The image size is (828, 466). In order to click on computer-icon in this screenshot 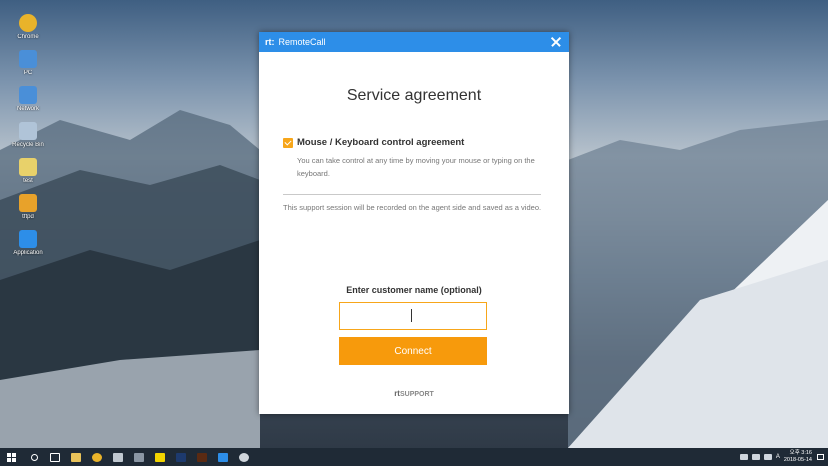, I will do `click(28, 59)`.